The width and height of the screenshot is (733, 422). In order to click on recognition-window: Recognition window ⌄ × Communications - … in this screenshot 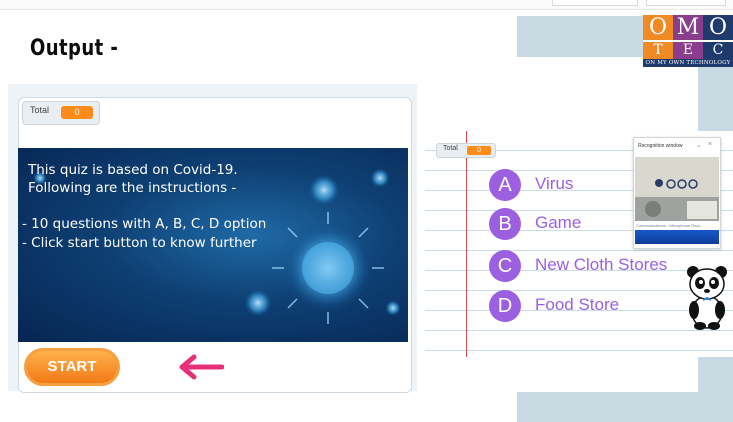, I will do `click(677, 193)`.